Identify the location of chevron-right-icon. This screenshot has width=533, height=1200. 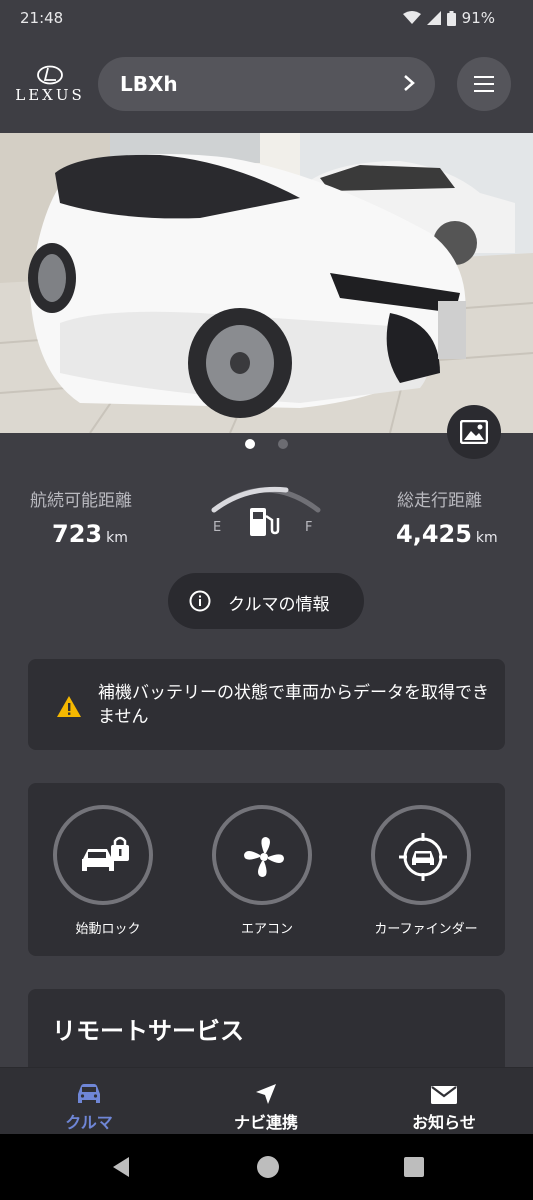
(409, 83).